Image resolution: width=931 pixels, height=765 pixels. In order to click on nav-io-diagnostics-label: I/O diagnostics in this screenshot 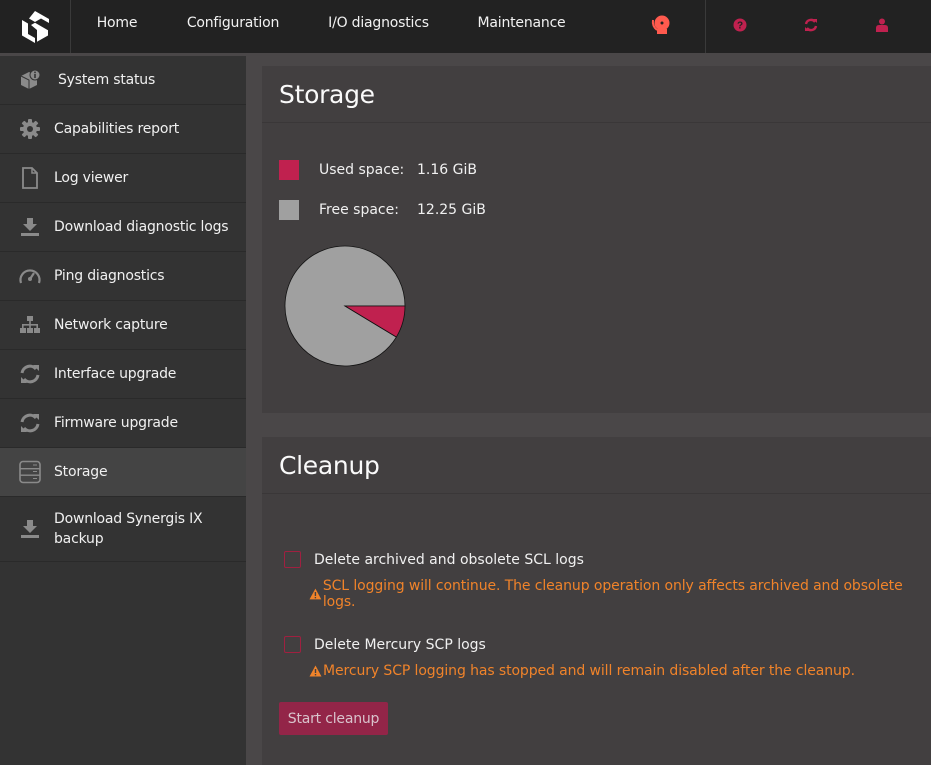, I will do `click(378, 23)`.